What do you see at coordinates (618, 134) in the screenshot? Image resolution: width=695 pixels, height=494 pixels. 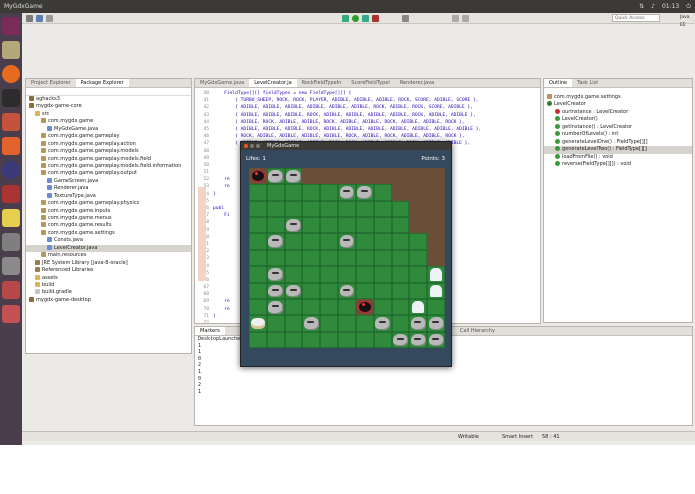 I see `outline-item: numberOfLevels() : int` at bounding box center [618, 134].